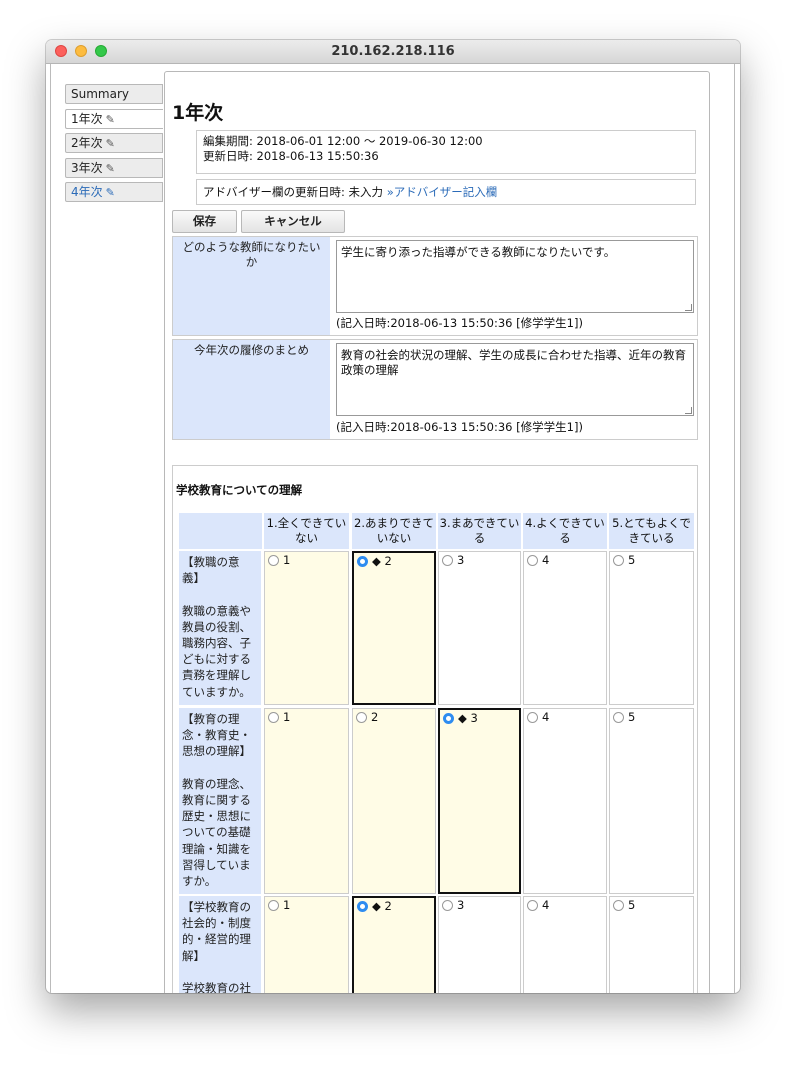  Describe the element at coordinates (479, 801) in the screenshot. I see `rating-cell: ◆ 3` at that location.